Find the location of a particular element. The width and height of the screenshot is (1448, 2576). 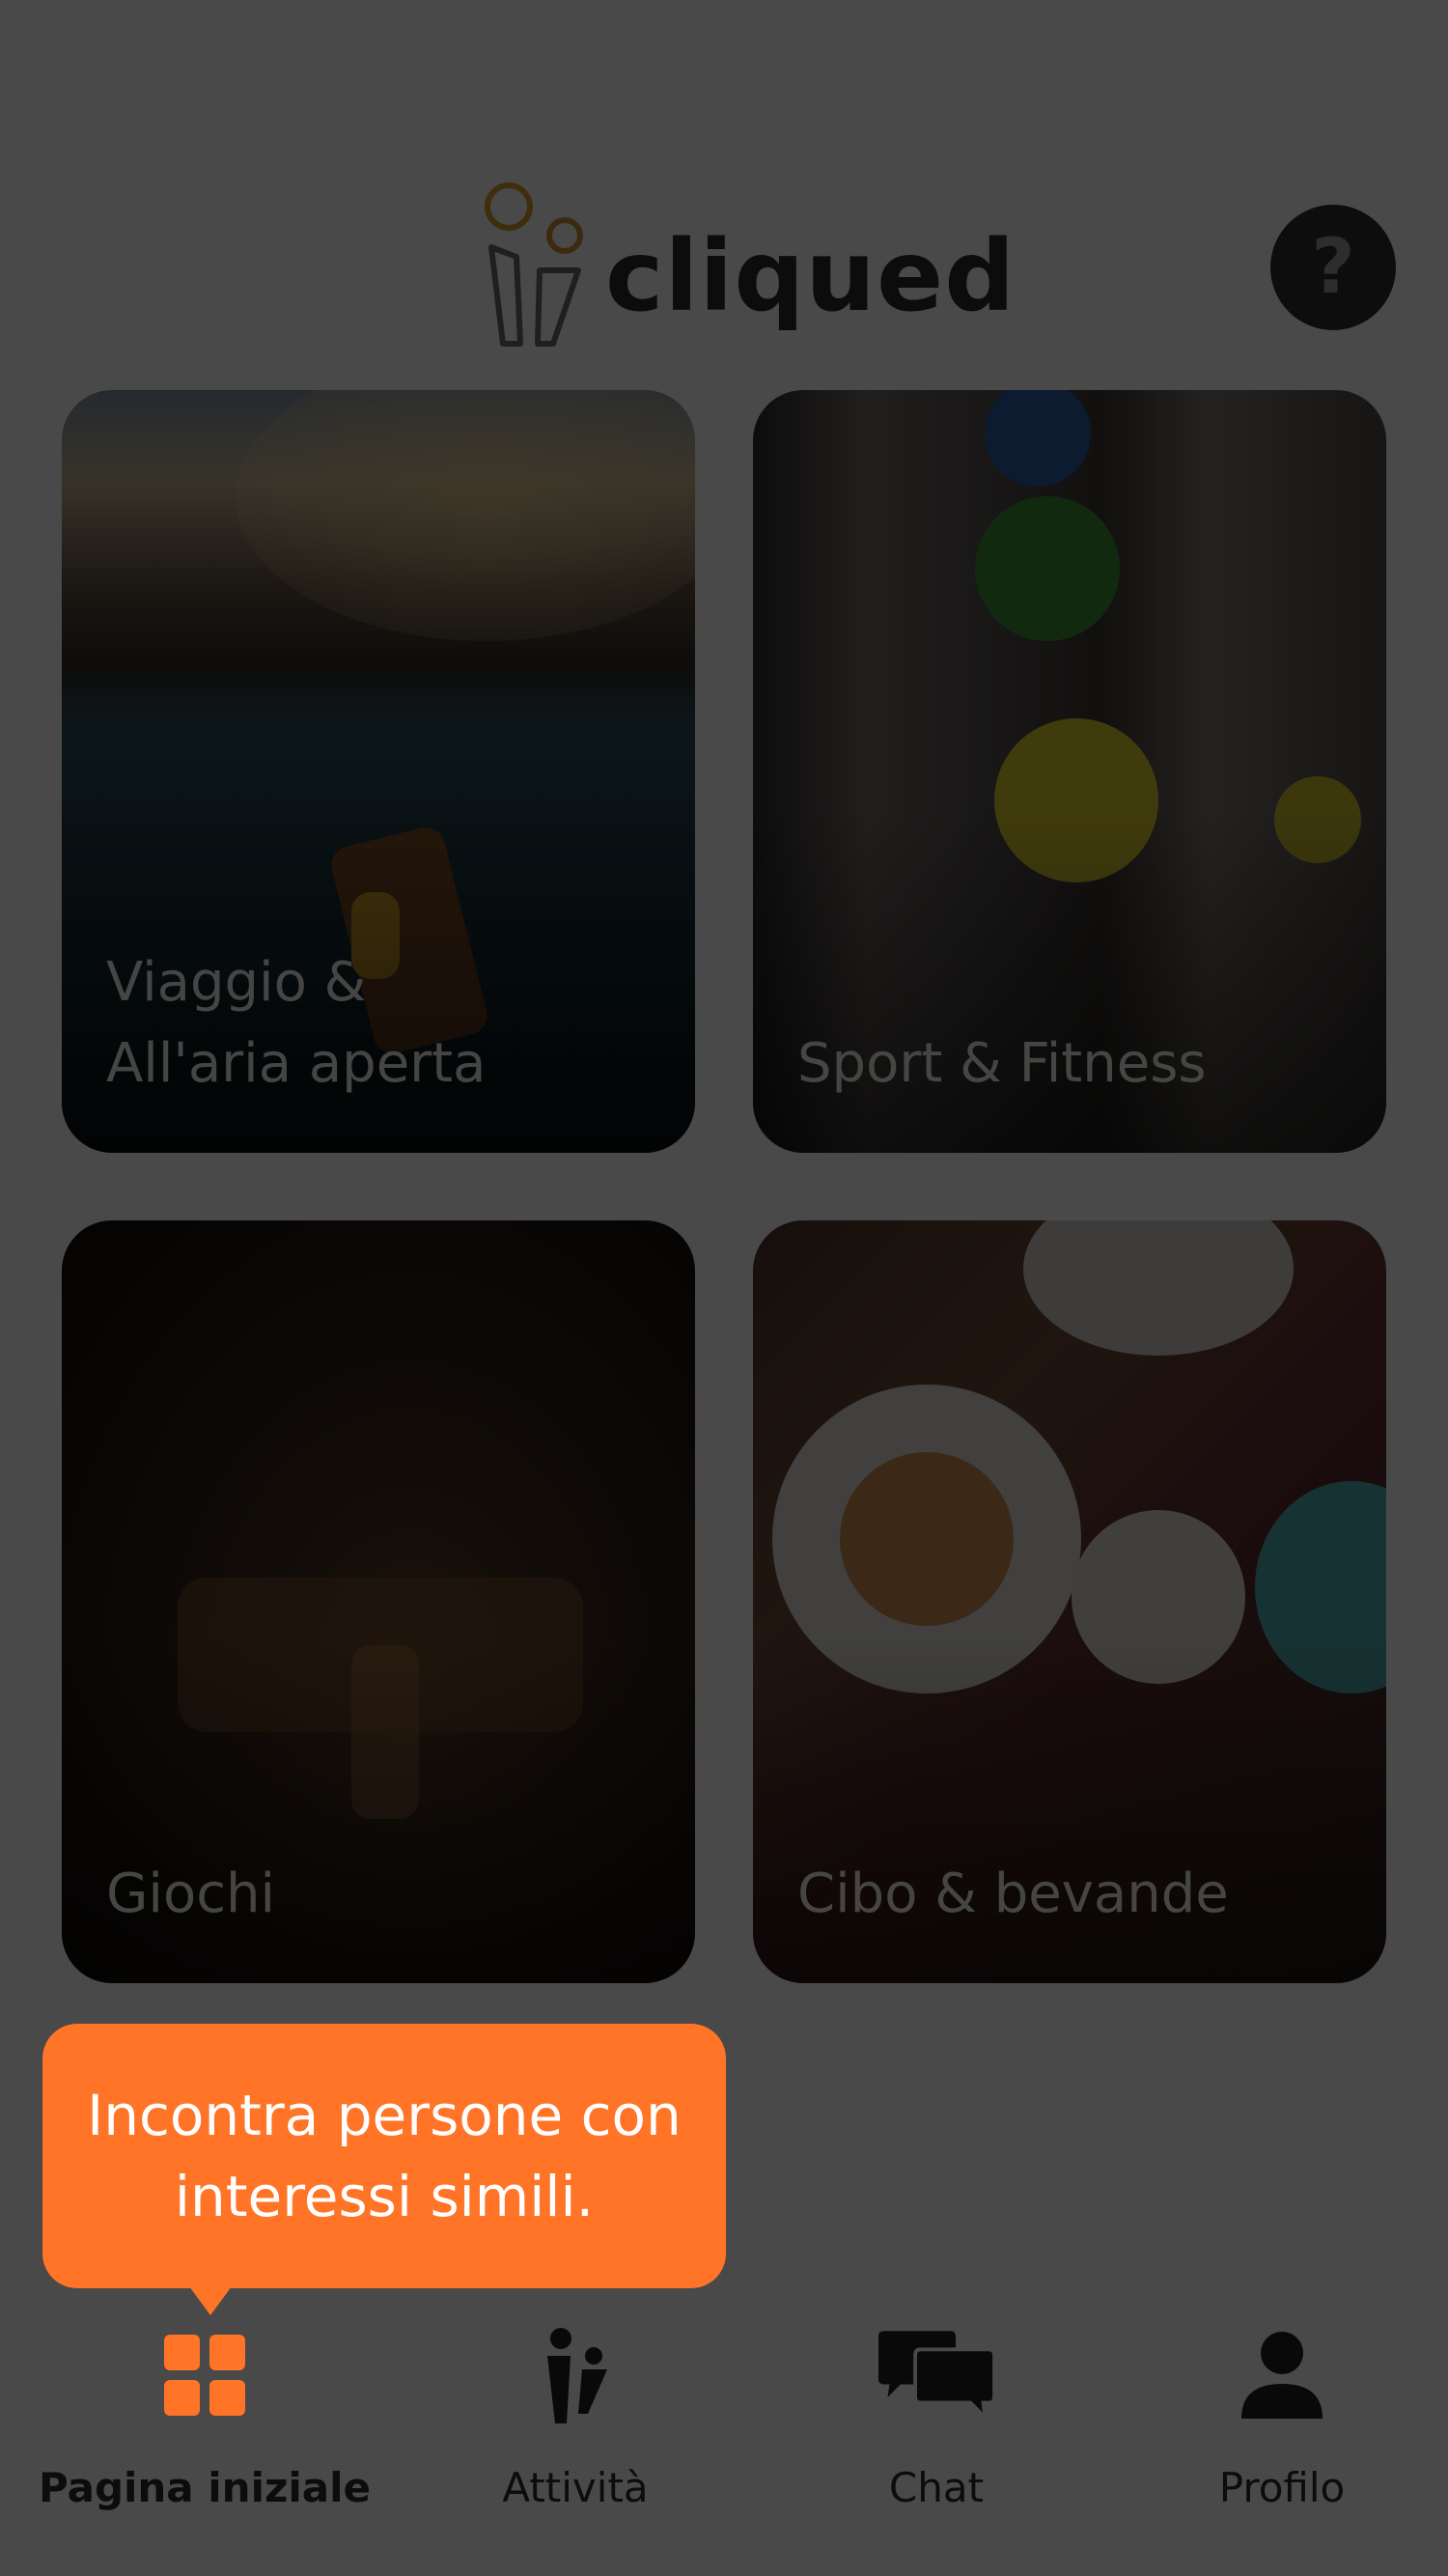

help-button: ? is located at coordinates (1333, 267).